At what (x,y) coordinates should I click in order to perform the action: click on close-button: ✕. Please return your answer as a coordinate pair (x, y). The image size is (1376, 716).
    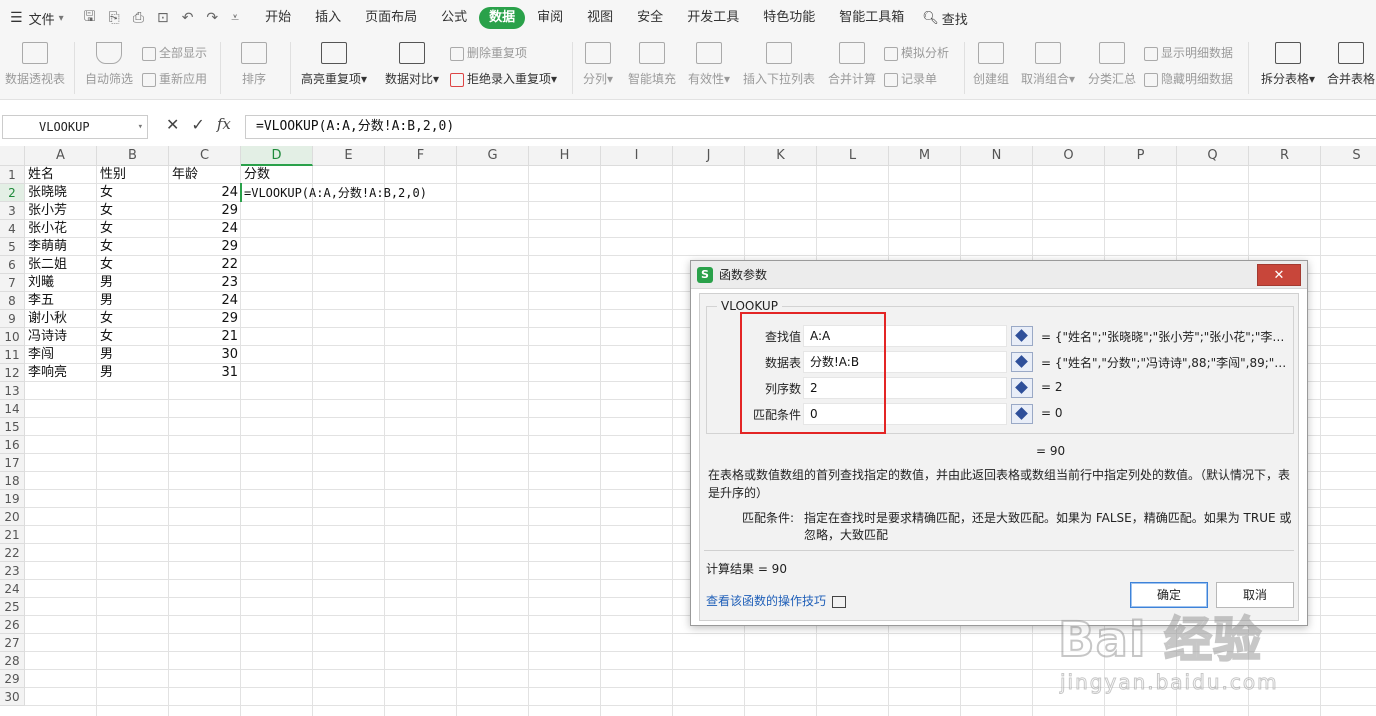
    Looking at the image, I should click on (1279, 275).